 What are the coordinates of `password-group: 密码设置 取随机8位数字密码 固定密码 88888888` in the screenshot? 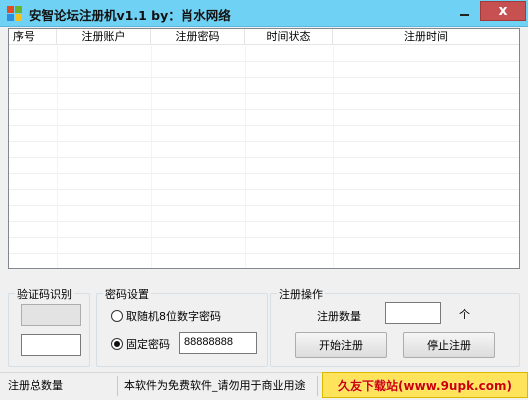 It's located at (182, 326).